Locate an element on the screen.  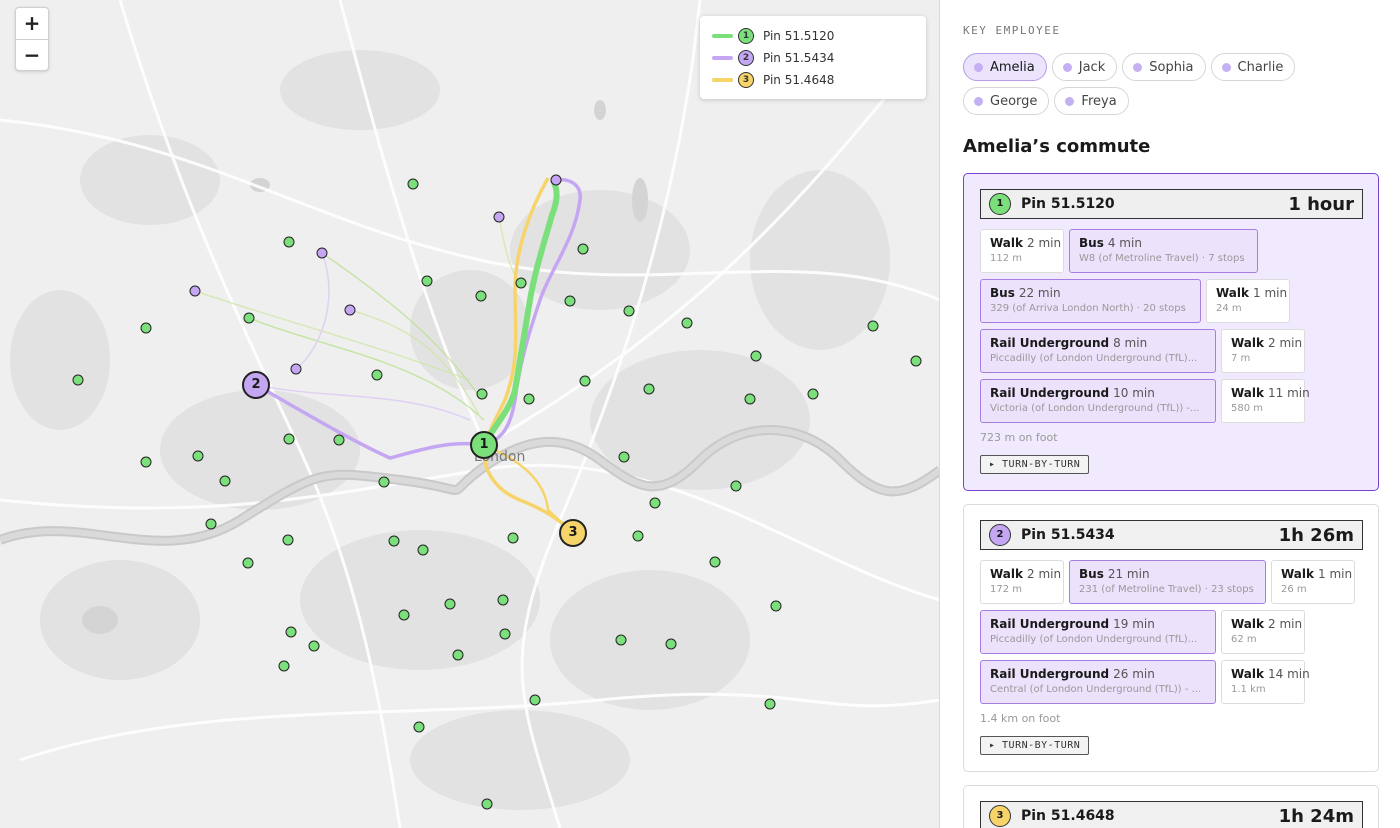
walking-total: 723 m on foot is located at coordinates (1019, 437).